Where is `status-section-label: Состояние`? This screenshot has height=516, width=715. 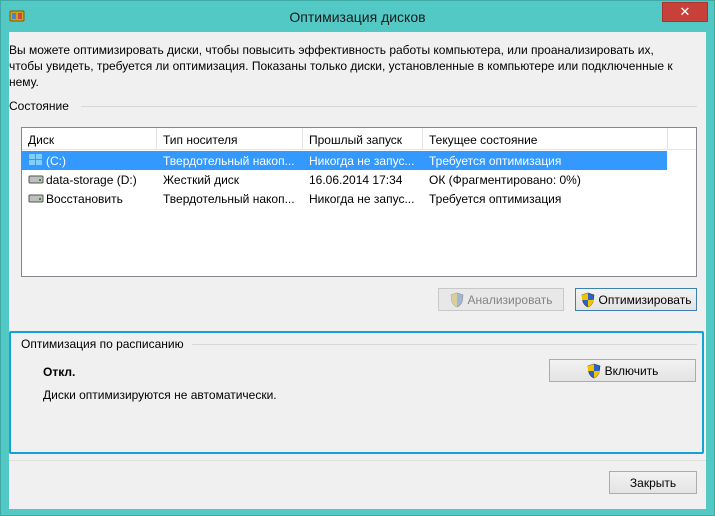 status-section-label: Состояние is located at coordinates (39, 106).